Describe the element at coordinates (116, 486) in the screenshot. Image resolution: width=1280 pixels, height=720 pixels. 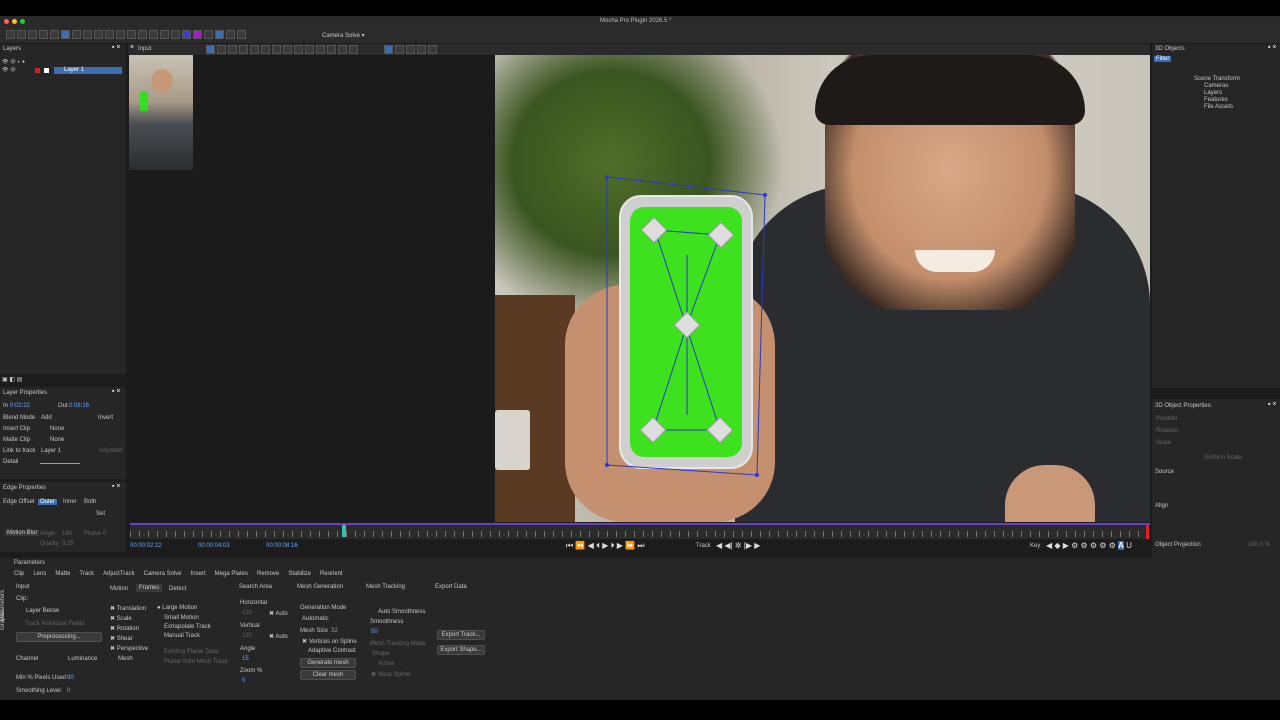
I see `edge-props-close-icon: ▪ ×` at that location.